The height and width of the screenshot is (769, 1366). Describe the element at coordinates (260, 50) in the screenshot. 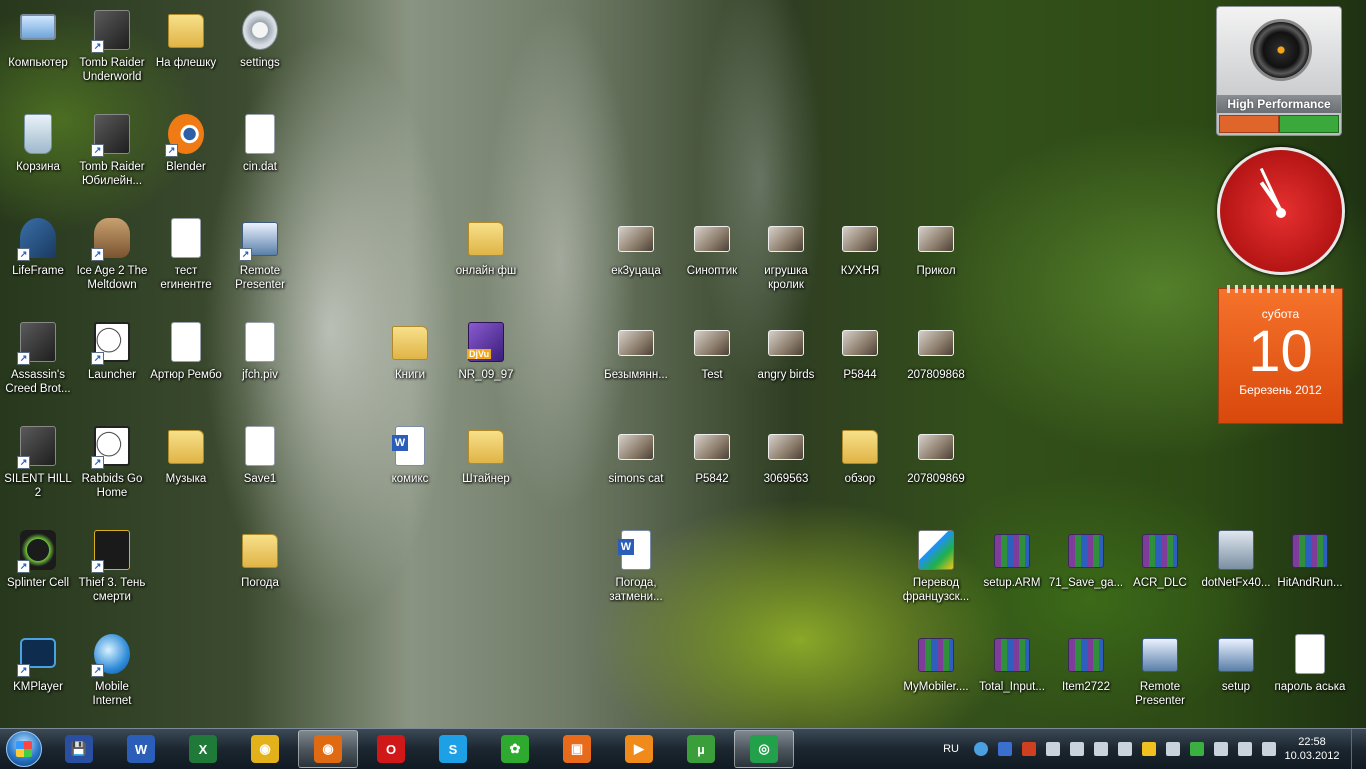

I see `desktop-icon-settings: settings` at that location.